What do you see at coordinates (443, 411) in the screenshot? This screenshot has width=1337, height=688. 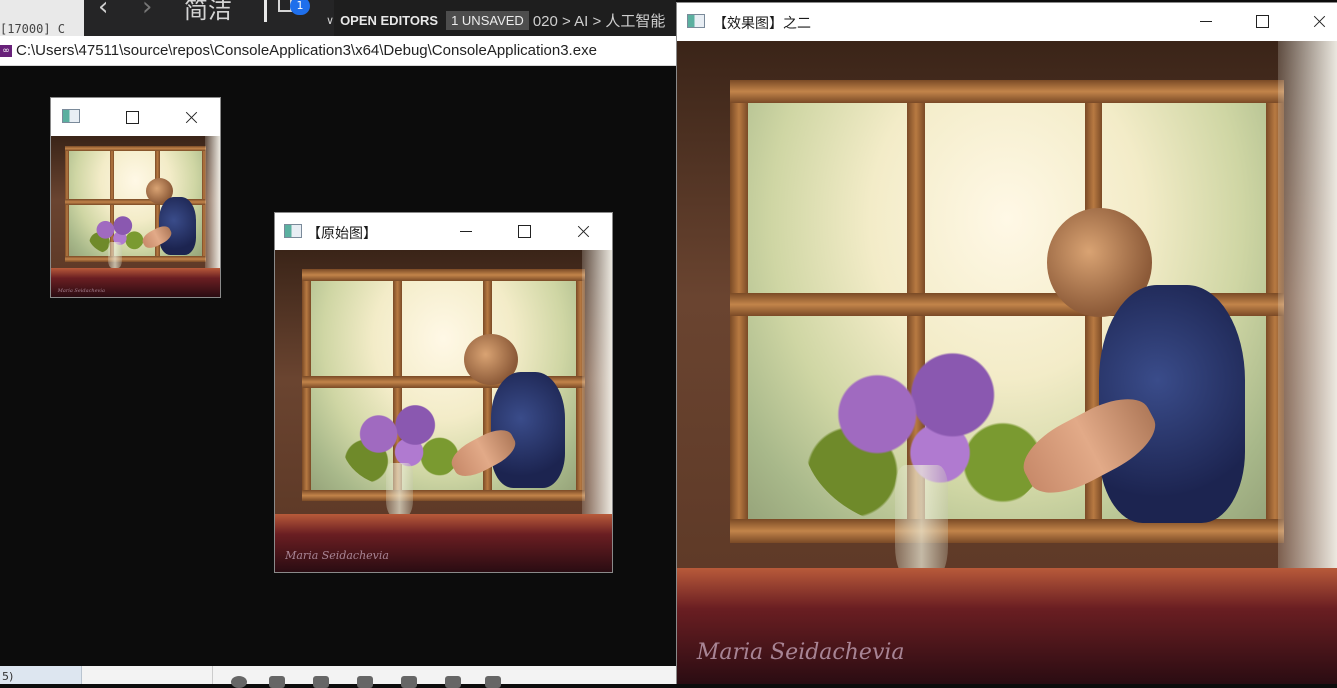 I see `original-photo: Maria Seidachevia` at bounding box center [443, 411].